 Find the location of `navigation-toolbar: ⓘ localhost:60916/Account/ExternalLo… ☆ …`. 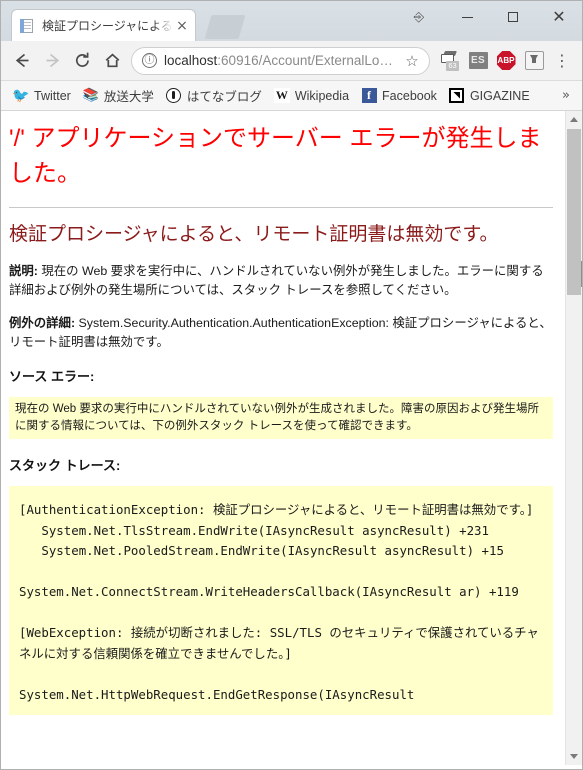

navigation-toolbar: ⓘ localhost:60916/Account/ExternalLo… ☆ … is located at coordinates (291, 61).